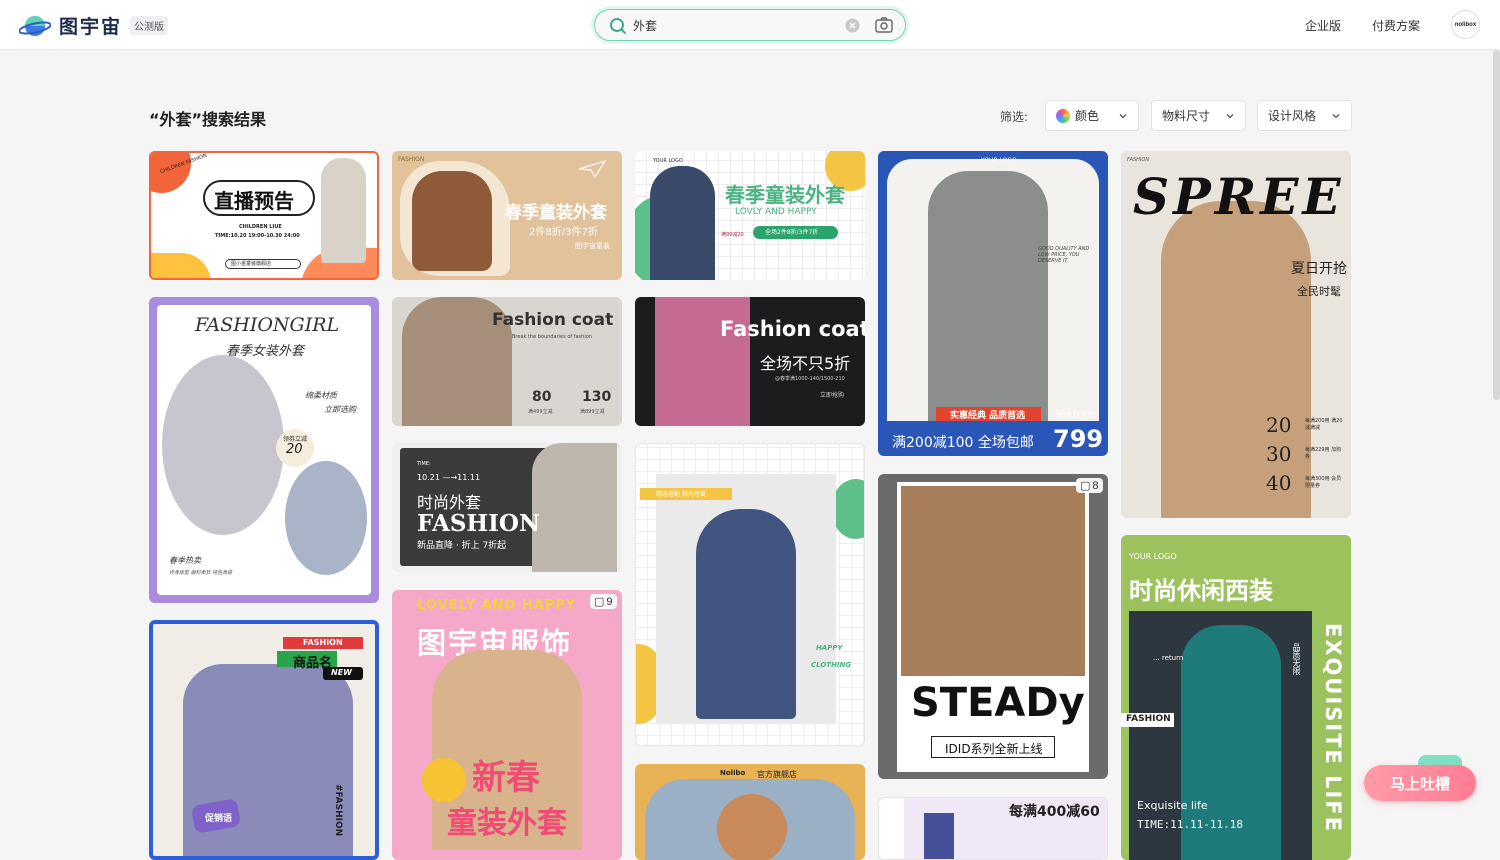 The image size is (1500, 860). I want to click on page-count: 9, so click(609, 601).